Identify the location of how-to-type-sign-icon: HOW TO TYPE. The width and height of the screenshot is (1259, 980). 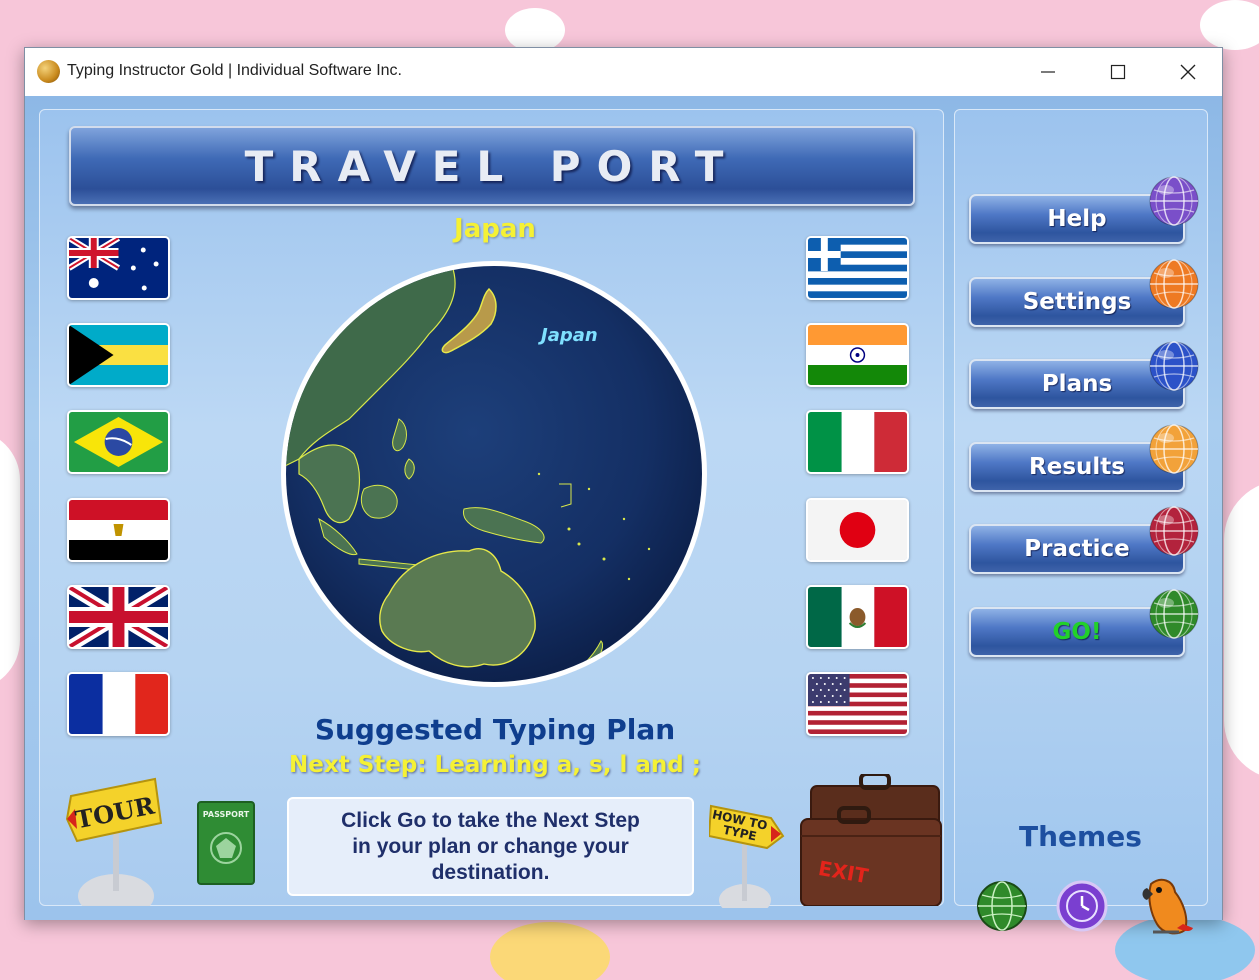
(746, 860).